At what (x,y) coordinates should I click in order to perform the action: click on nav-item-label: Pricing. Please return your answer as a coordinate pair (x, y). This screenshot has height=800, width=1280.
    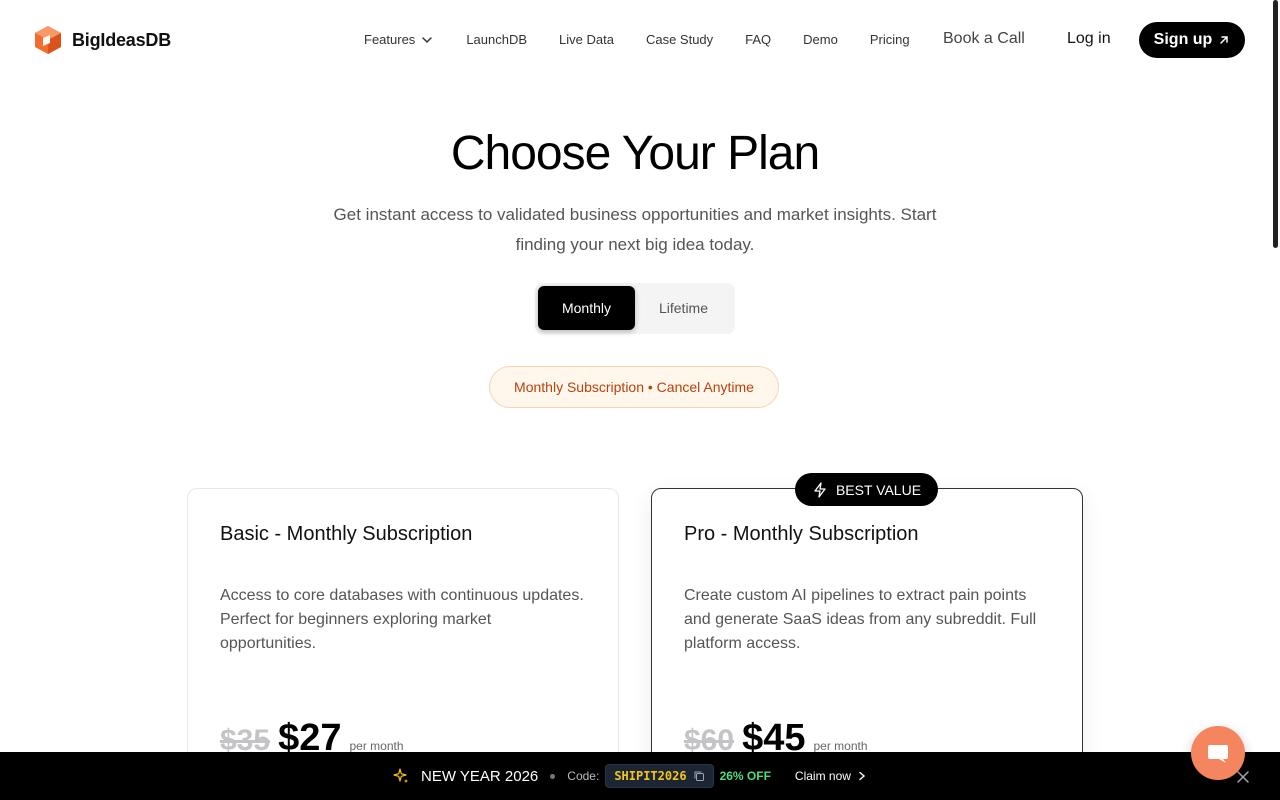
    Looking at the image, I should click on (889, 39).